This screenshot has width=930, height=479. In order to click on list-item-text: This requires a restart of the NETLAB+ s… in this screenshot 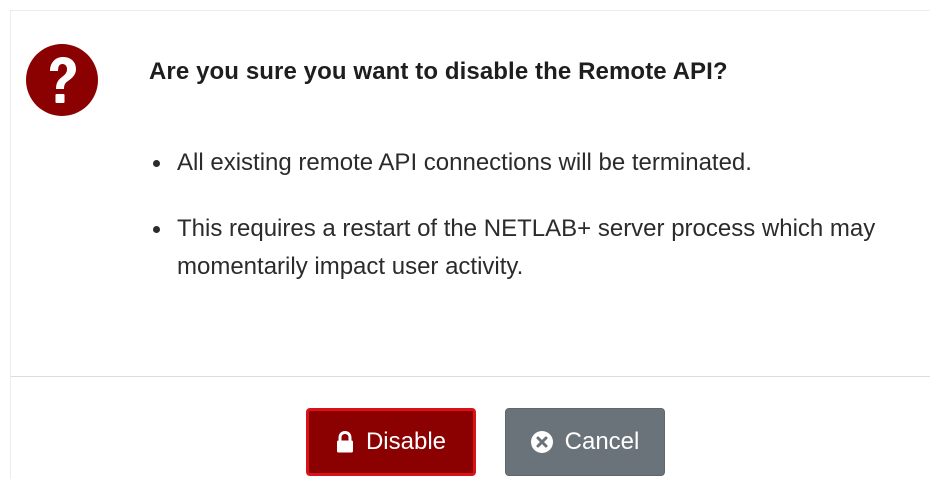, I will do `click(526, 247)`.